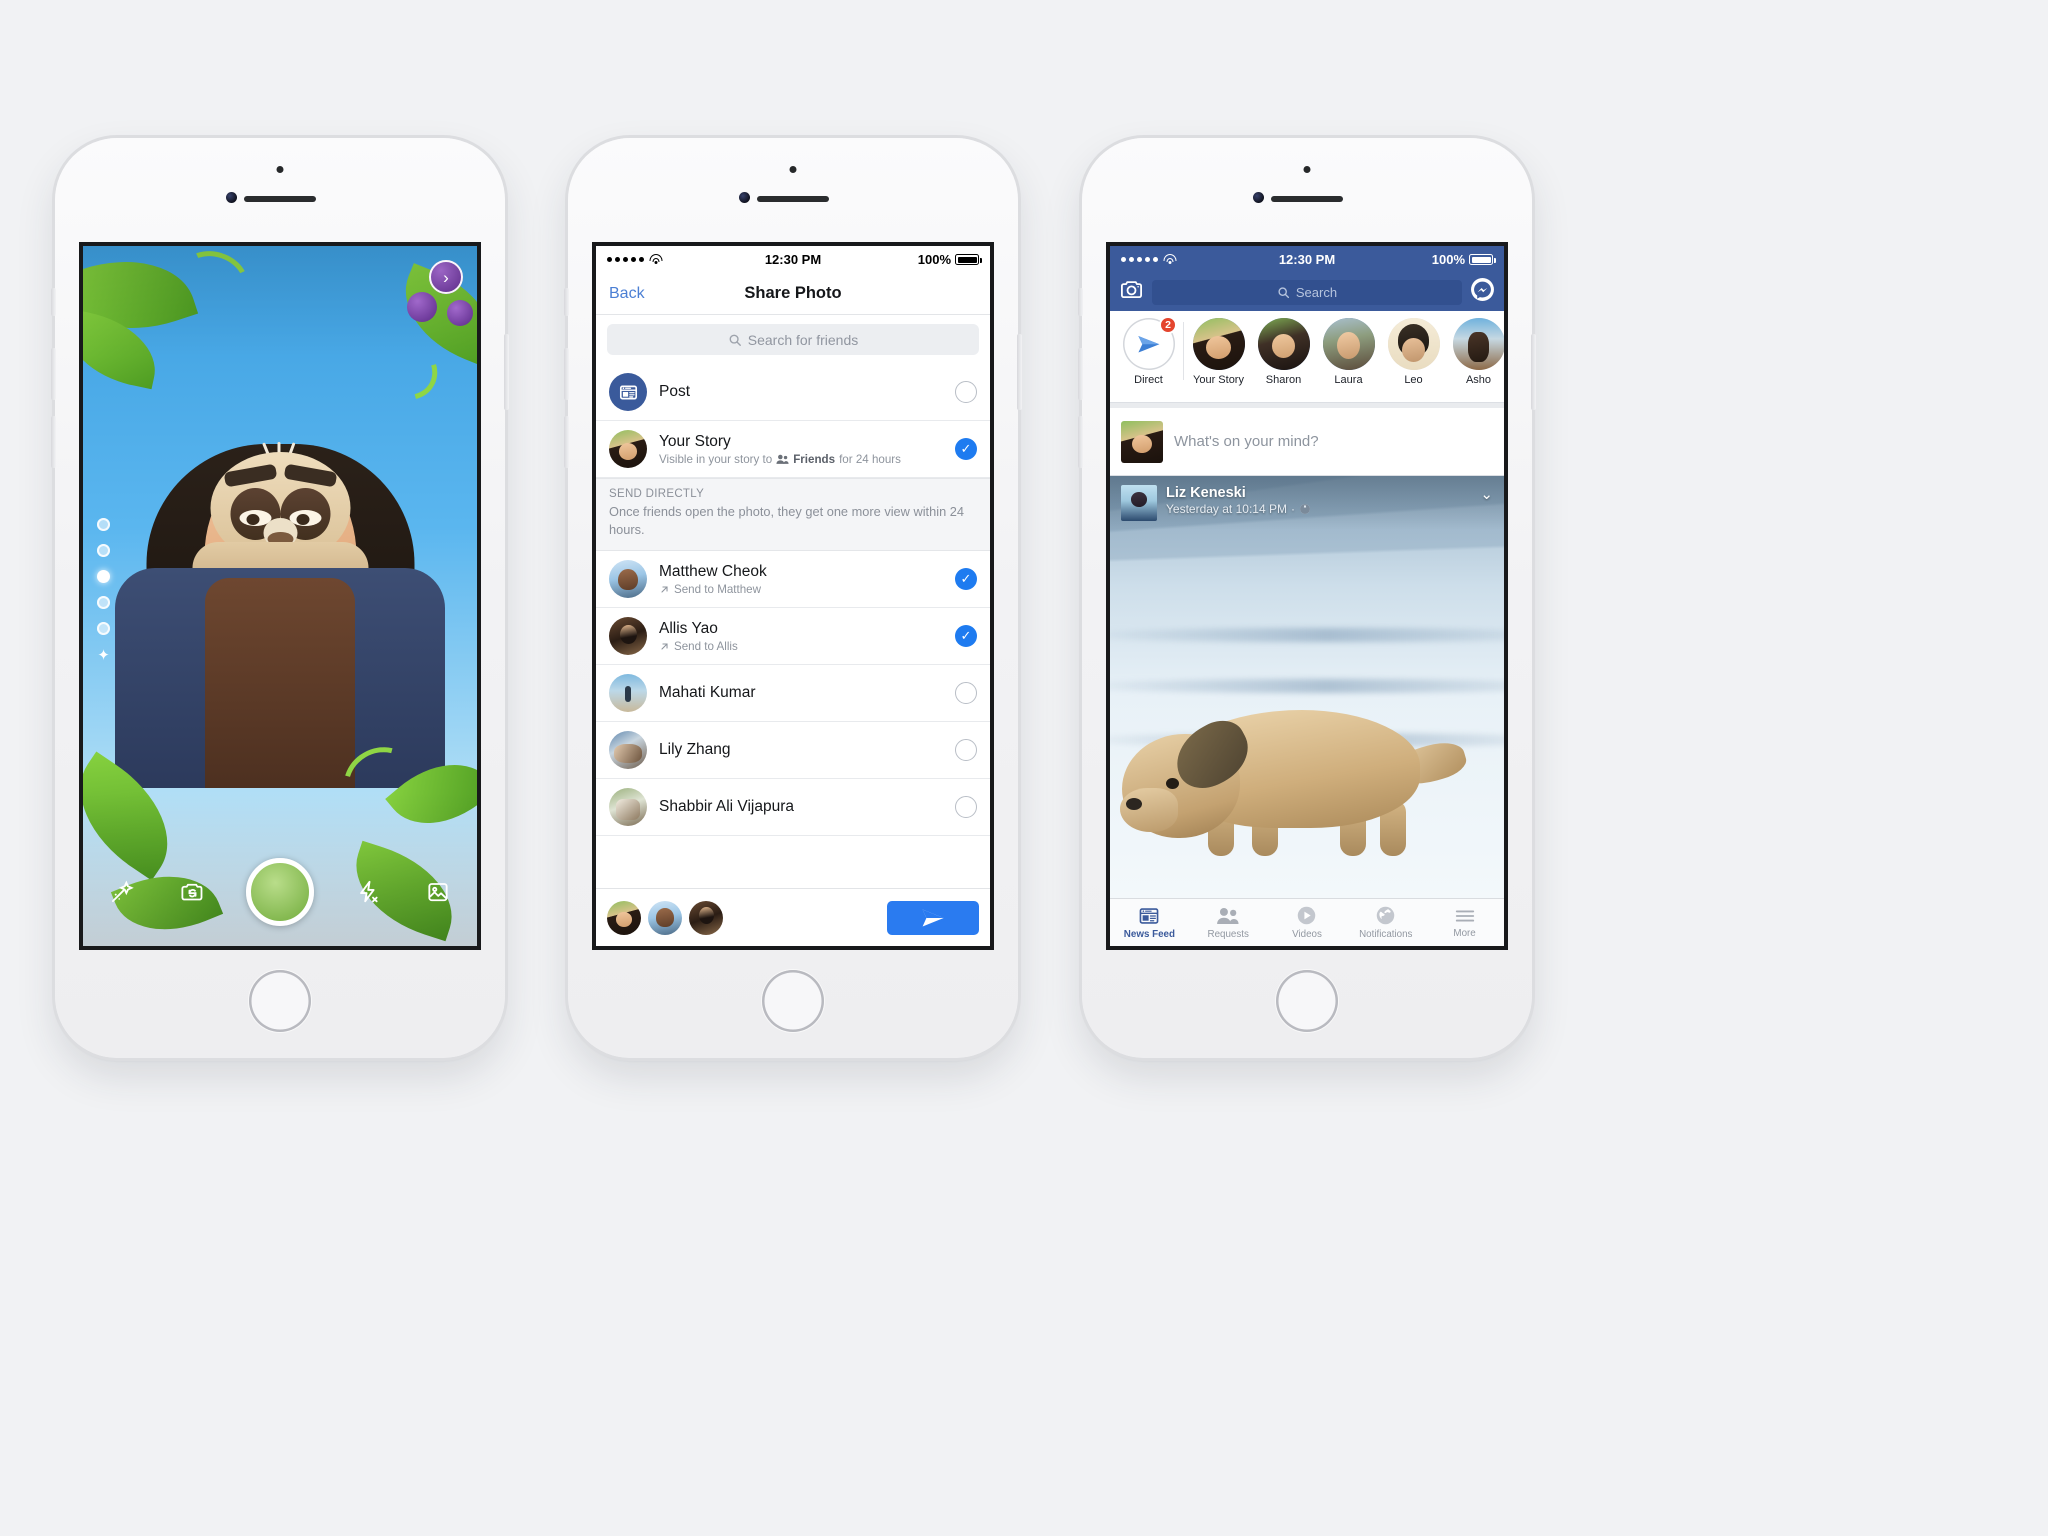  What do you see at coordinates (1486, 494) in the screenshot?
I see `chevron-down-icon: ⌄` at bounding box center [1486, 494].